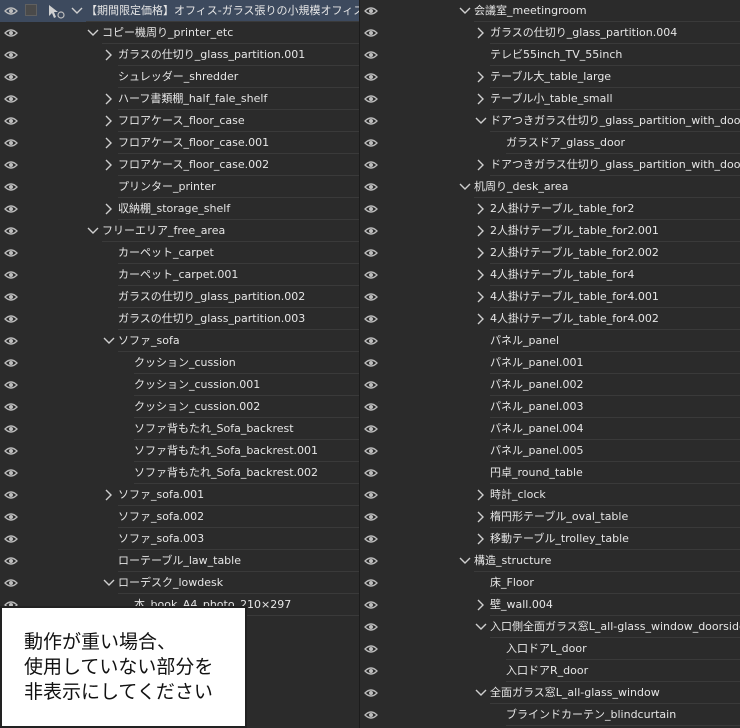 Image resolution: width=740 pixels, height=728 pixels. I want to click on outliner-row-r-door: 入口ドアR_door, so click(550, 671).